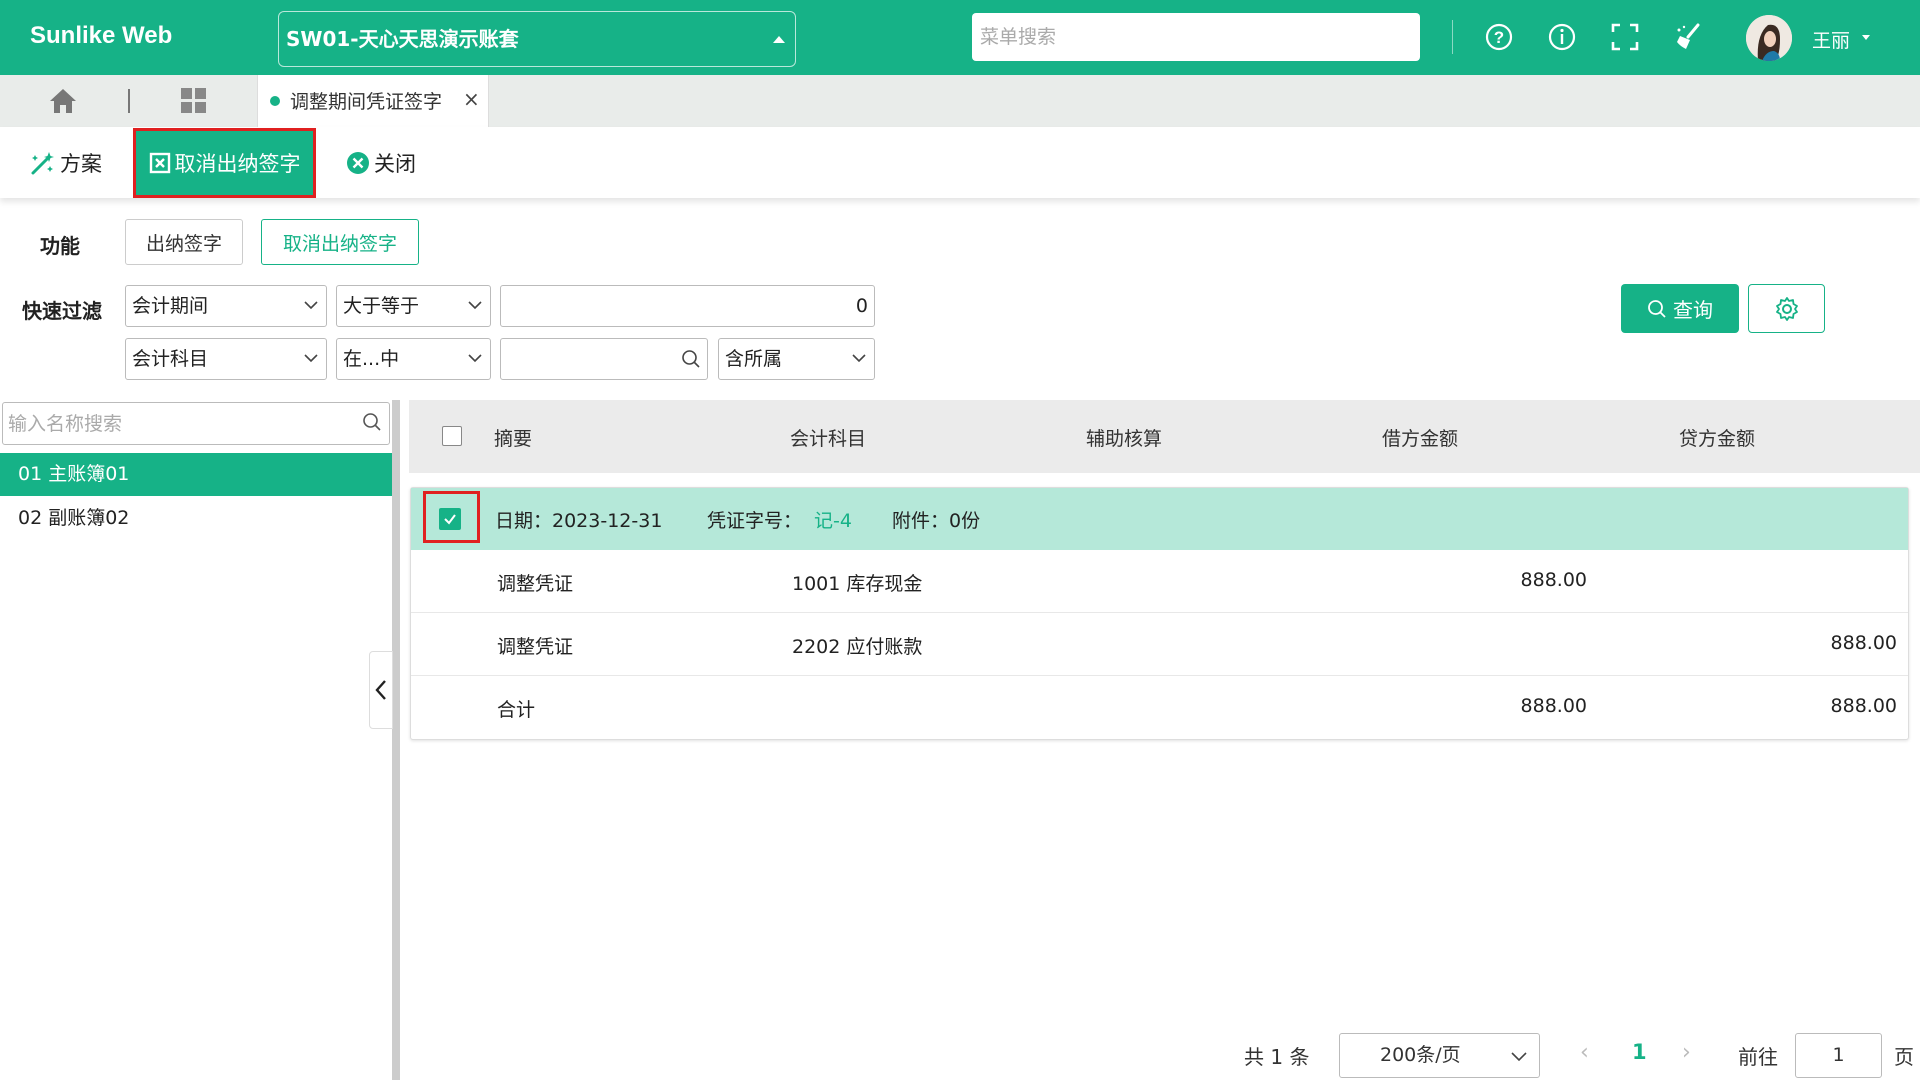 This screenshot has width=1920, height=1080. What do you see at coordinates (1584, 1052) in the screenshot?
I see `prev-page-button: ‹` at bounding box center [1584, 1052].